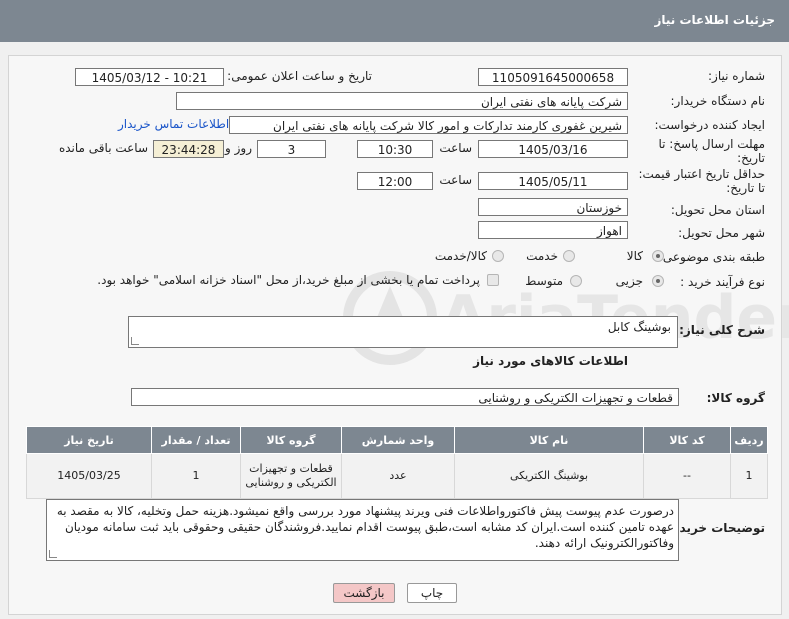 Image resolution: width=789 pixels, height=619 pixels. Describe the element at coordinates (658, 281) in the screenshot. I see `process-minor-radio` at that location.